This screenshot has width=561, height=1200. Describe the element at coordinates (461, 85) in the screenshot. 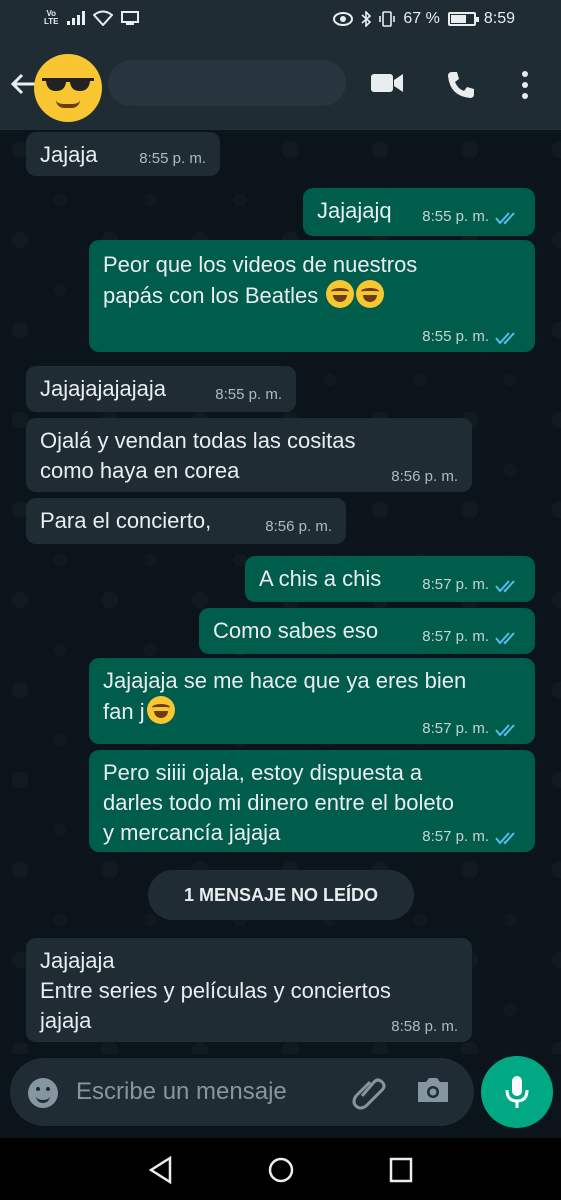

I see `phone-icon` at that location.